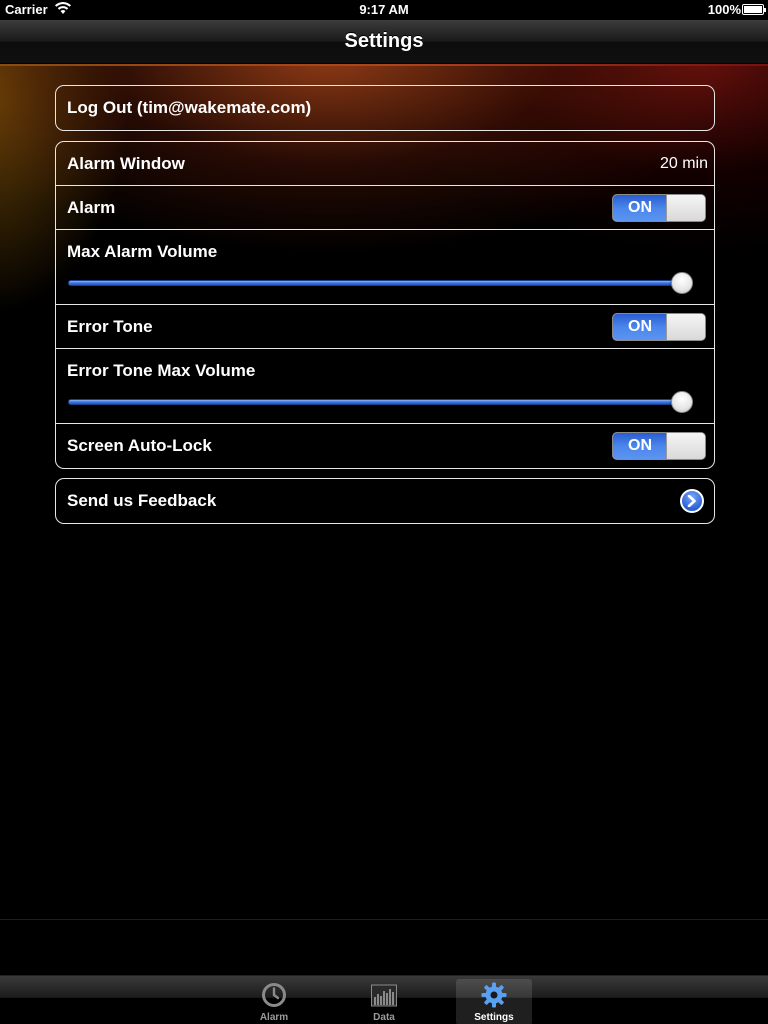  I want to click on max-alarm-volume-row: Max Alarm Volume, so click(385, 267).